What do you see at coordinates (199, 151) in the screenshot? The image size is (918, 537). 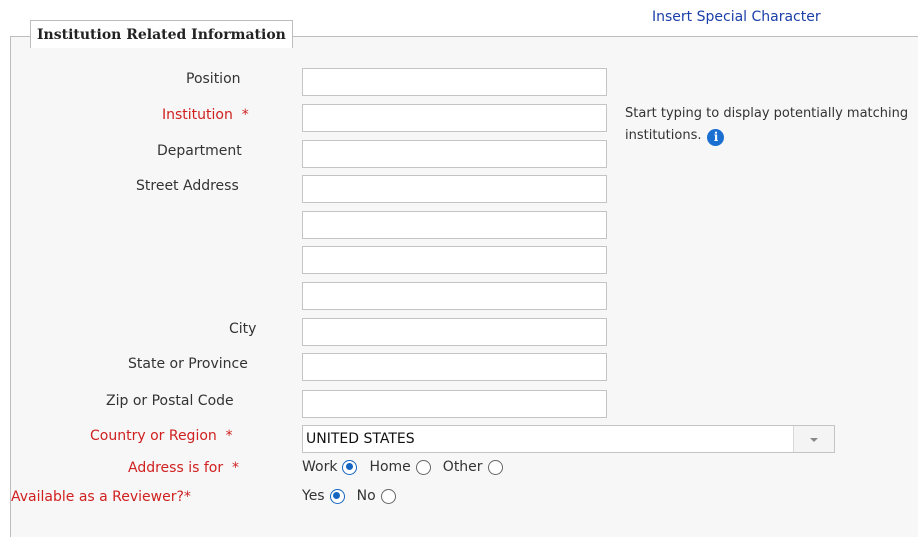 I see `department-label: Department` at bounding box center [199, 151].